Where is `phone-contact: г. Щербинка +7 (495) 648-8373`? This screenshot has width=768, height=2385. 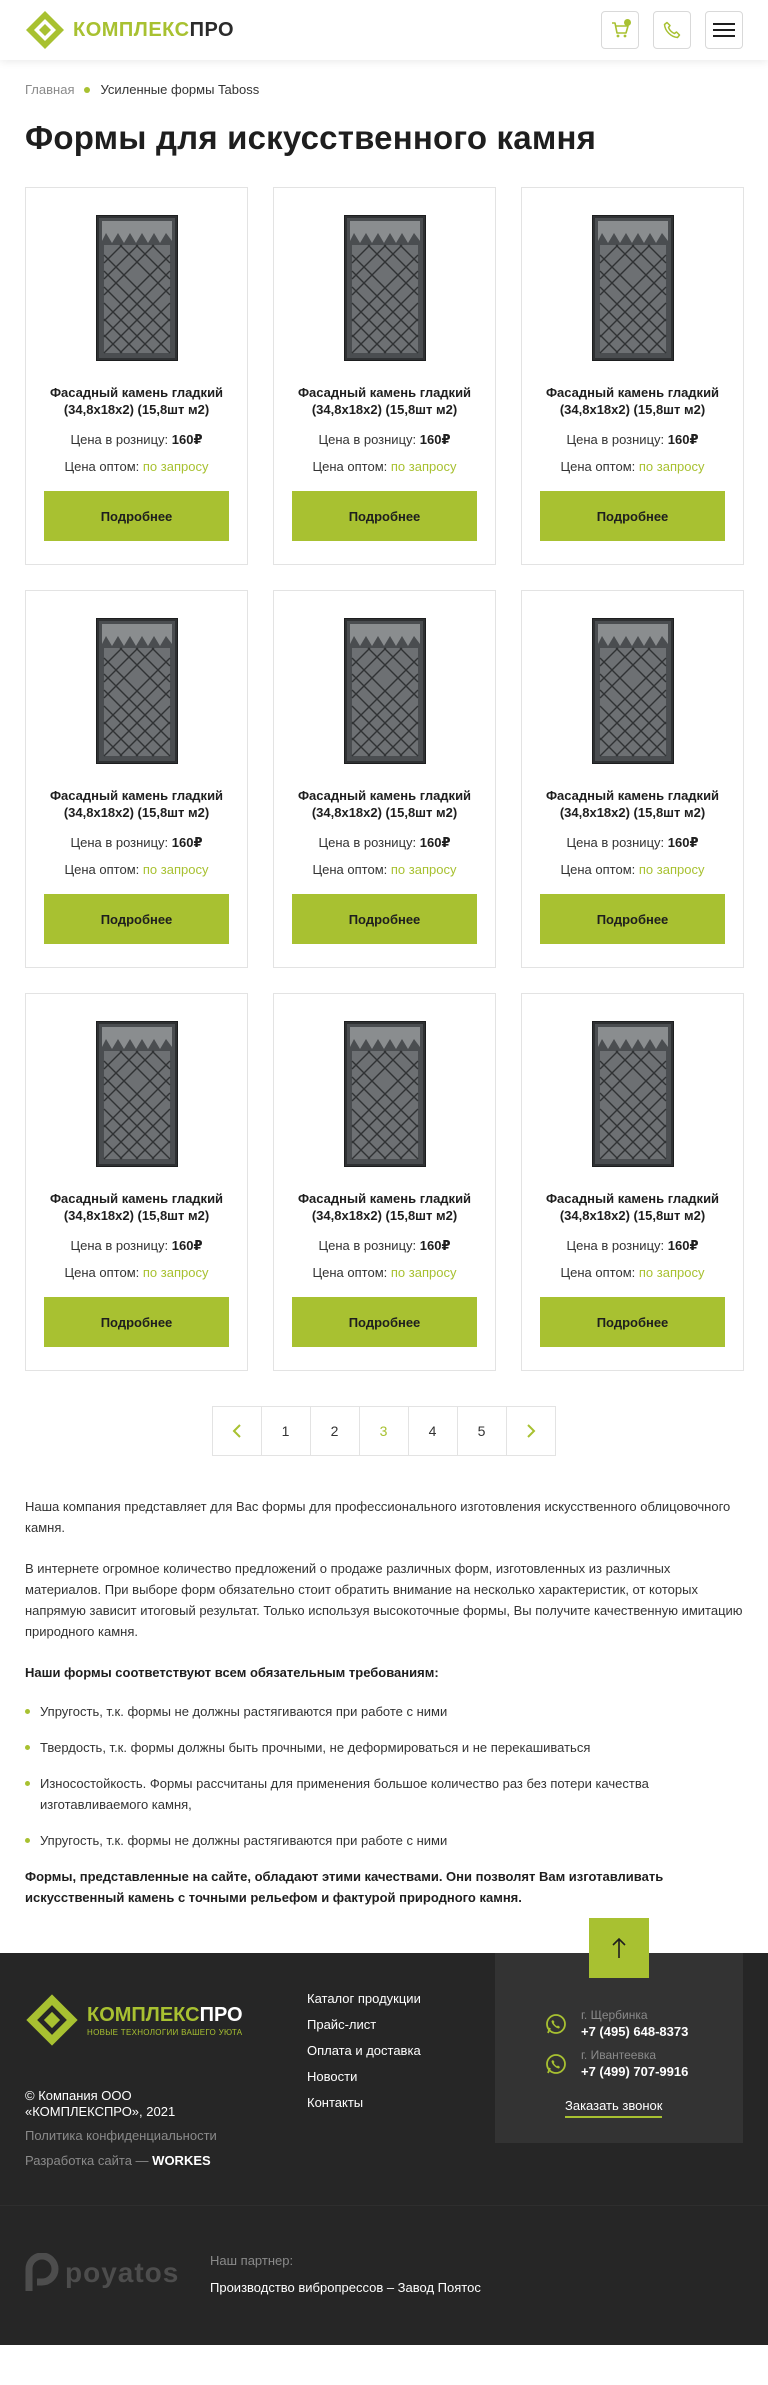
phone-contact: г. Щербинка +7 (495) 648-8373 is located at coordinates (616, 2023).